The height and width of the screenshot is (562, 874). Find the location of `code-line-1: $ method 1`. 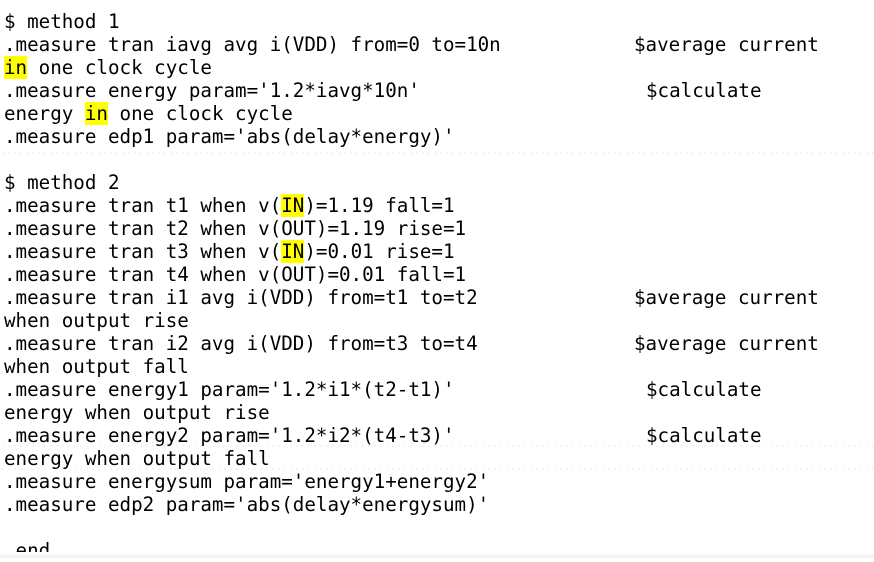

code-line-1: $ method 1 is located at coordinates (439, 21).